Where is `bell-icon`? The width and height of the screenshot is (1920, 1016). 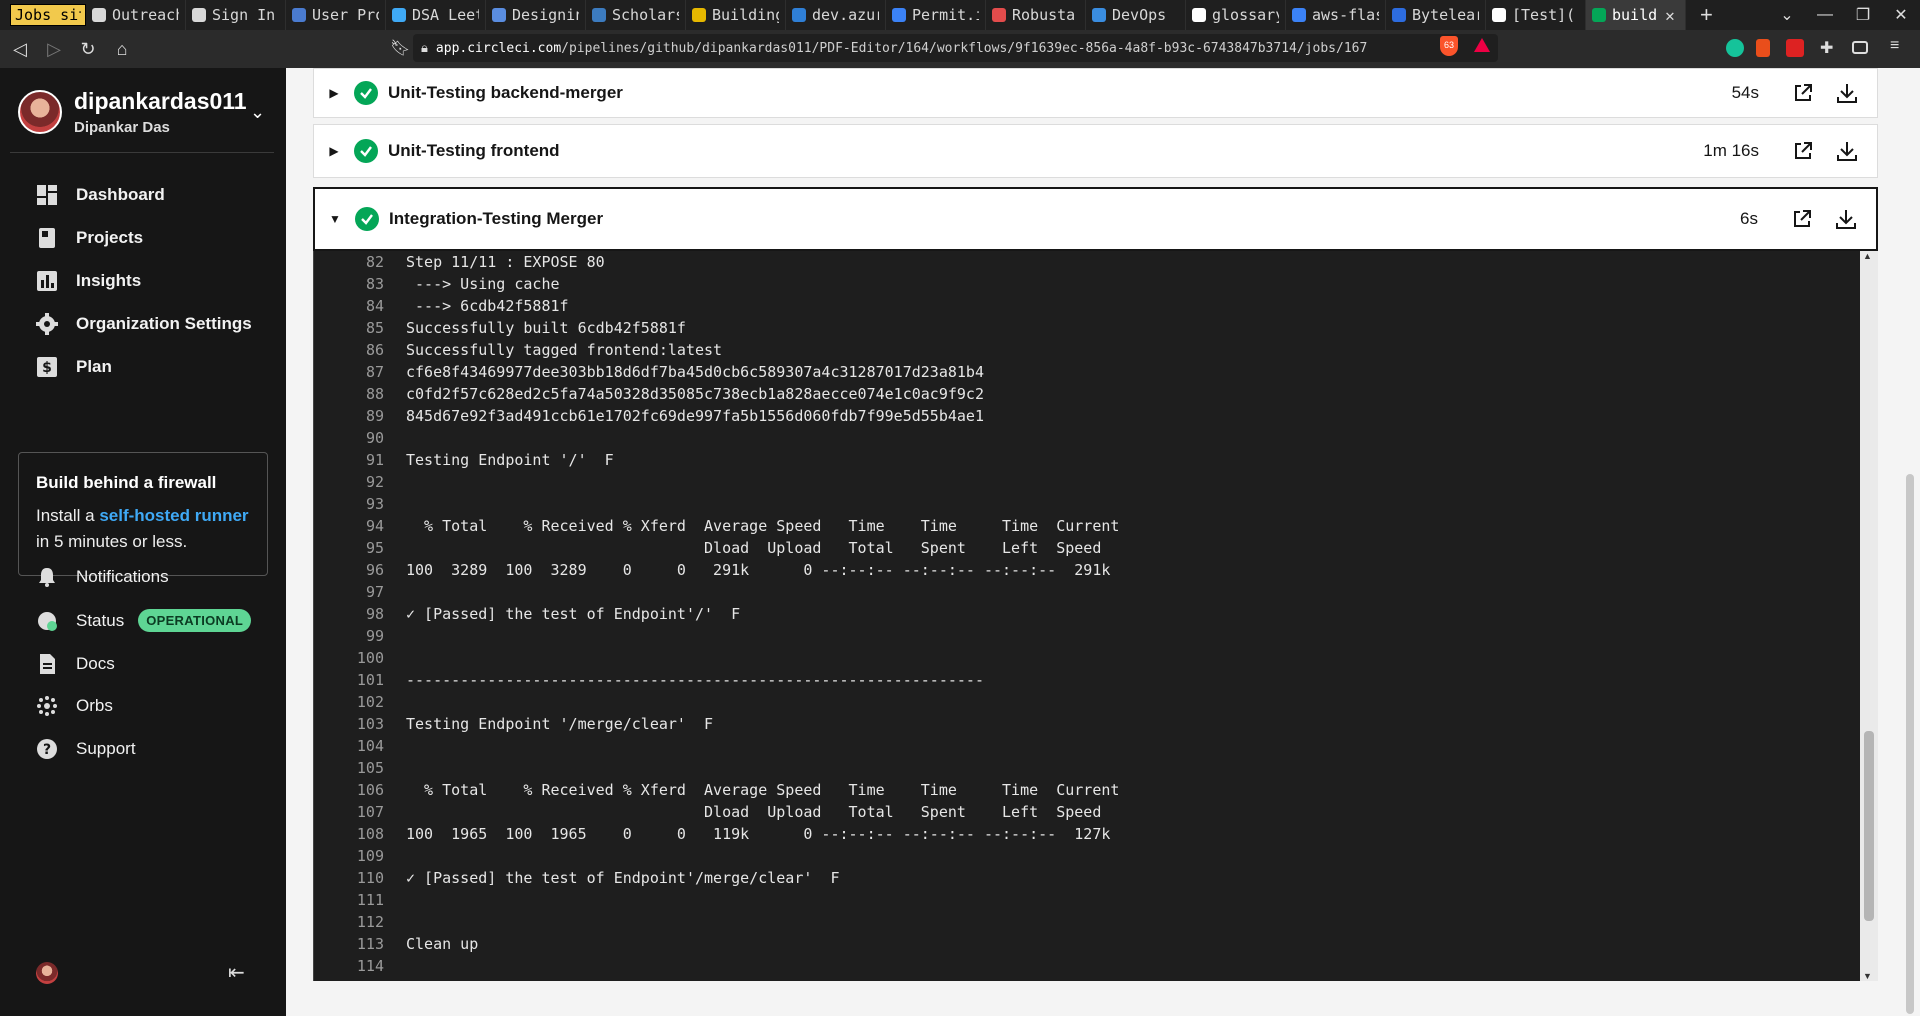
bell-icon is located at coordinates (47, 577).